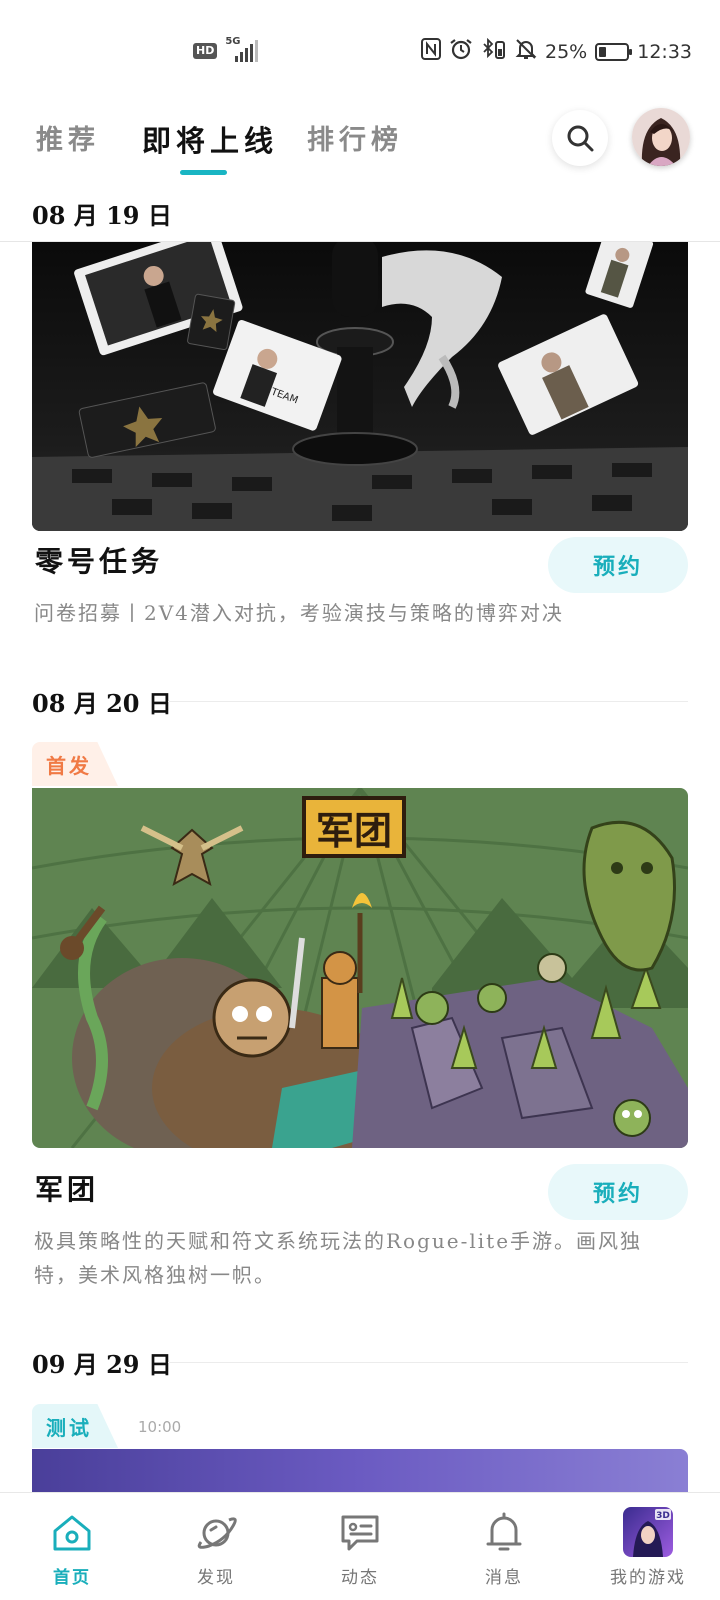  What do you see at coordinates (67, 1188) in the screenshot?
I see `game-title: 军团` at bounding box center [67, 1188].